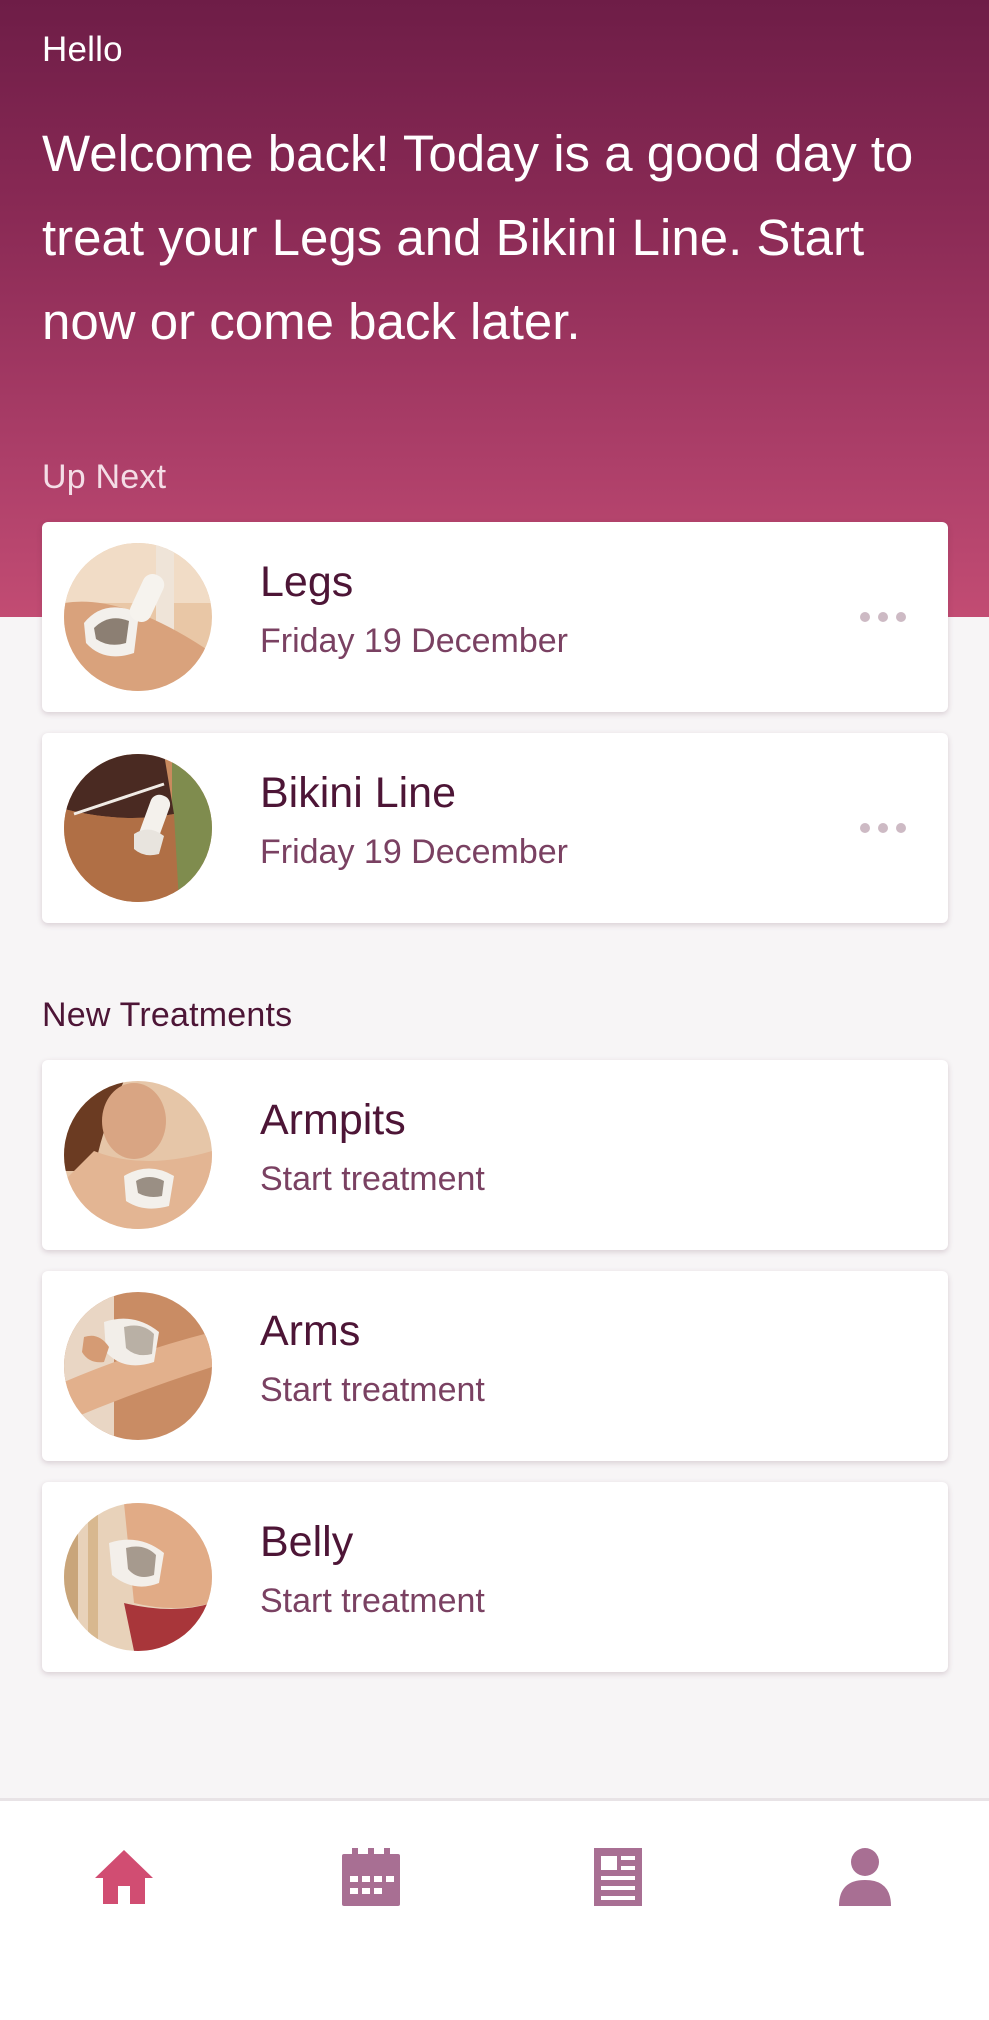 This screenshot has height=2020, width=989. I want to click on card-title: Belly, so click(307, 1542).